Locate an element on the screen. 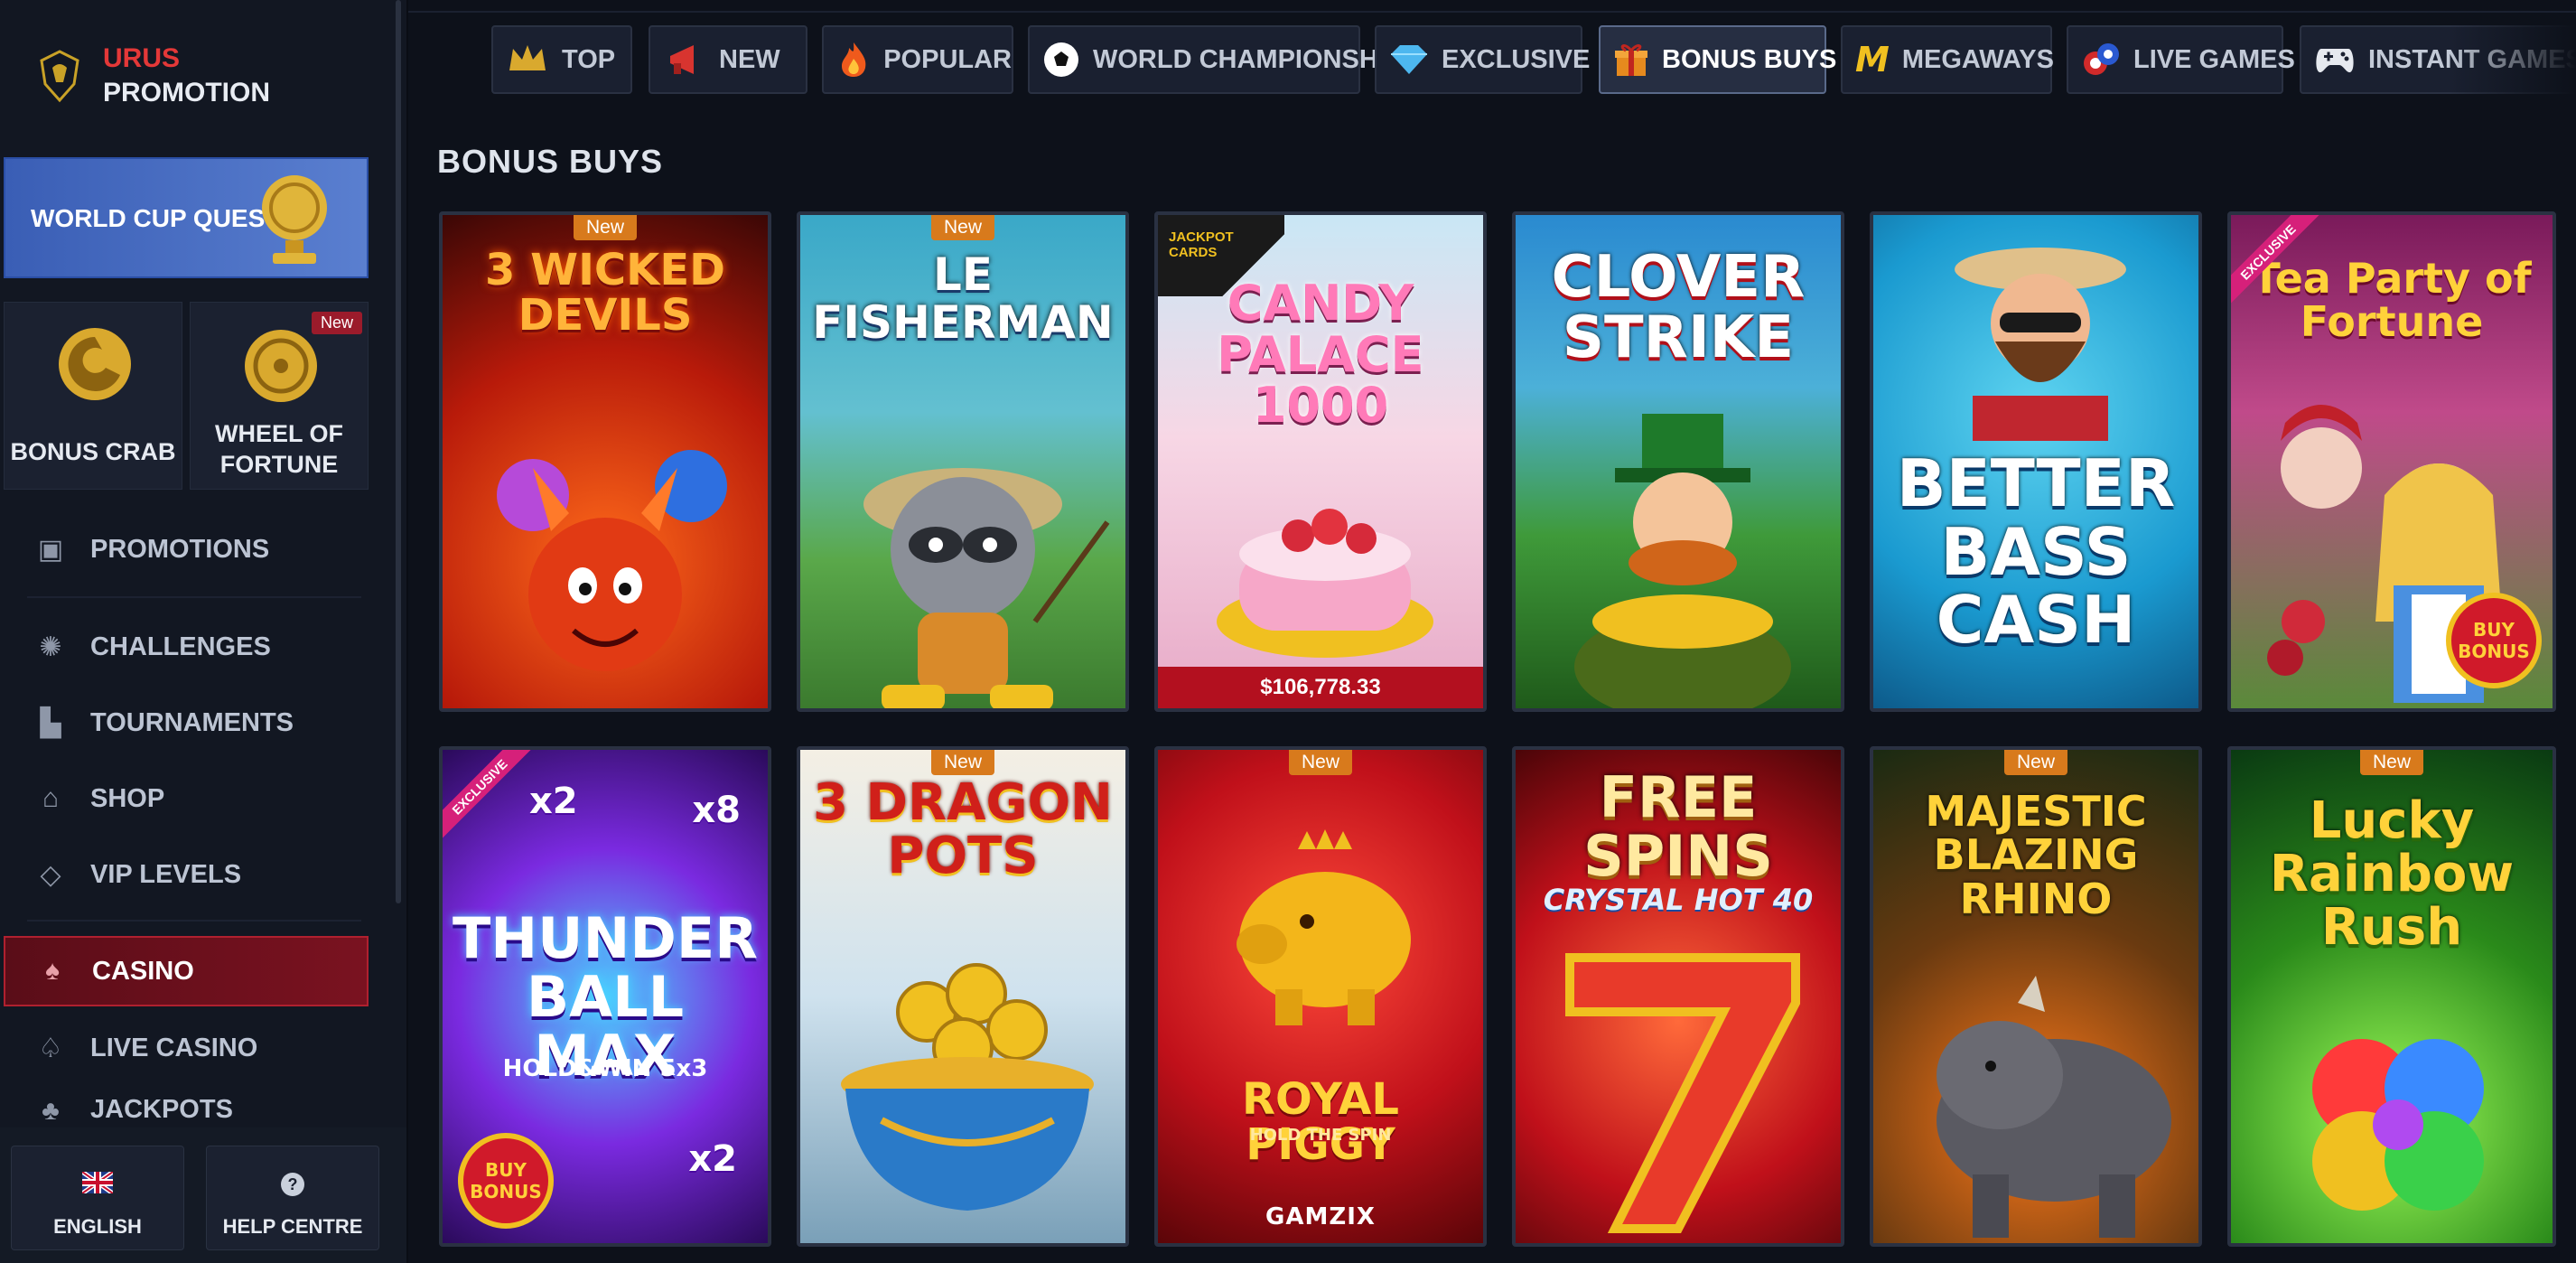 The width and height of the screenshot is (2576, 1263). gamepad-icon is located at coordinates (2335, 59).